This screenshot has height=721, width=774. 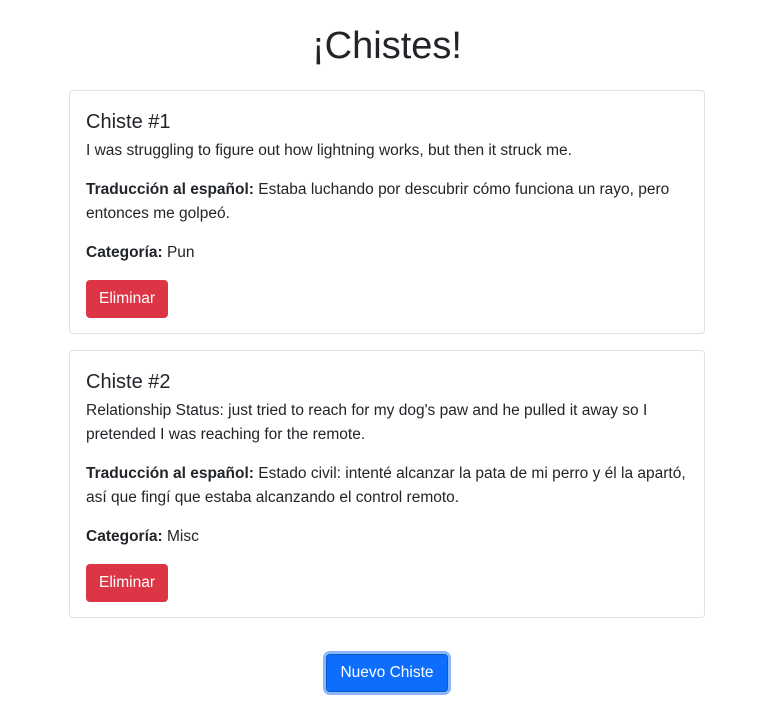 I want to click on joke-title: Chiste #2, so click(x=128, y=382).